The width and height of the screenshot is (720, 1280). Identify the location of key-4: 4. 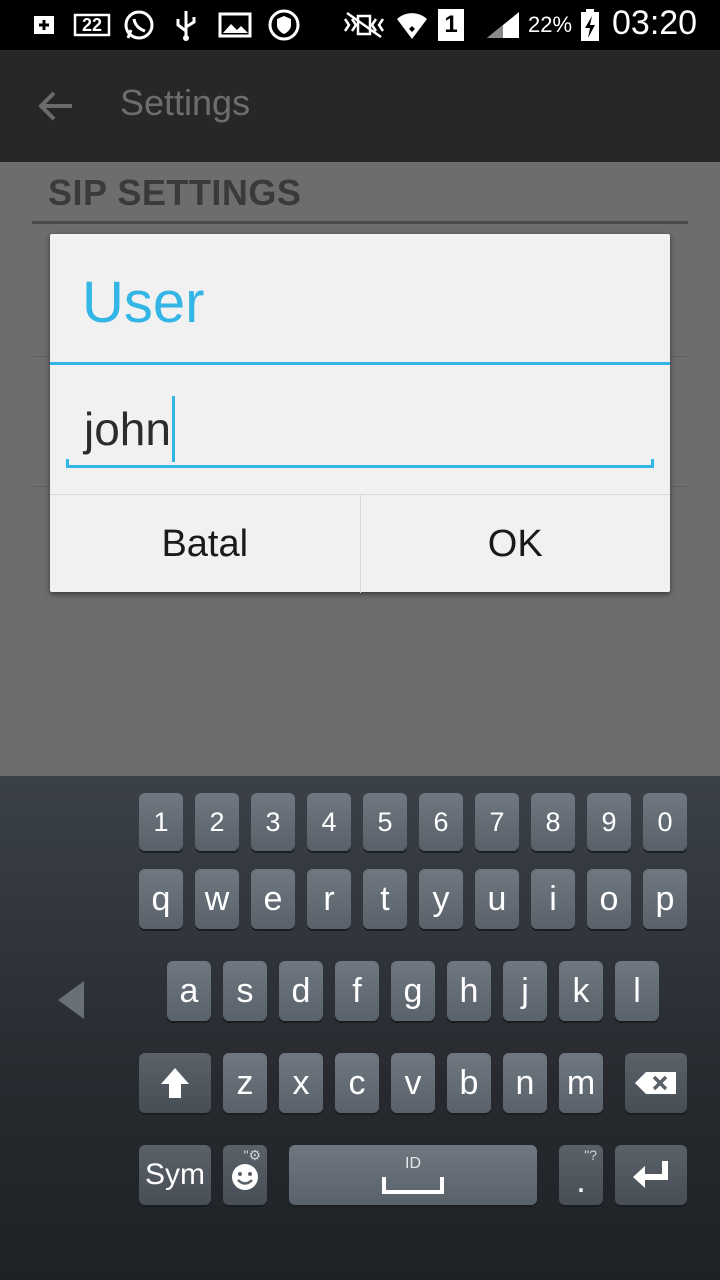
(329, 822).